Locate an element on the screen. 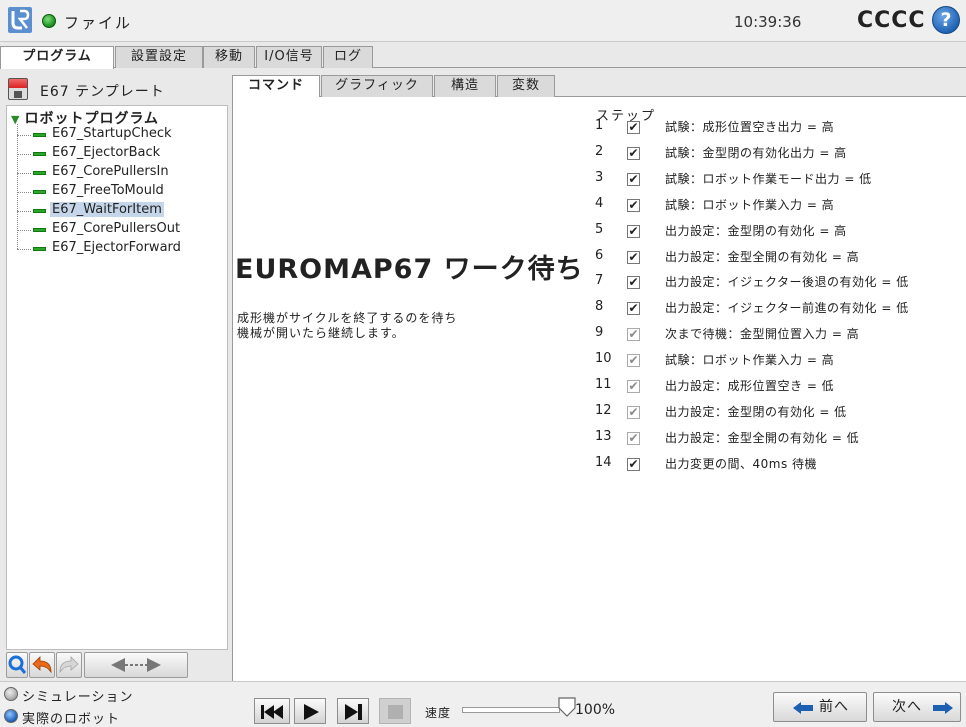 The image size is (966, 727). step-number: 8 is located at coordinates (599, 307).